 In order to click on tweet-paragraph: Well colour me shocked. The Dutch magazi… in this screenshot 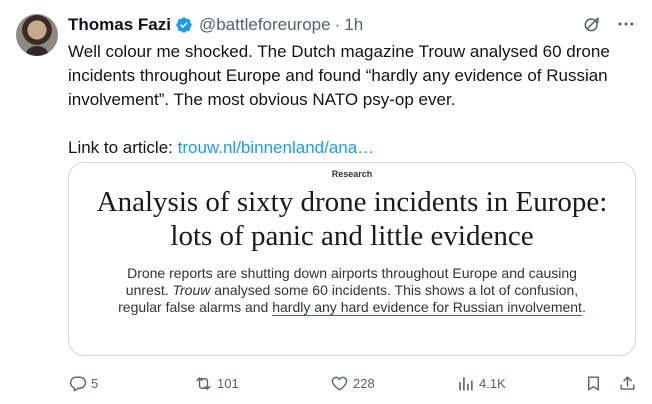, I will do `click(339, 75)`.